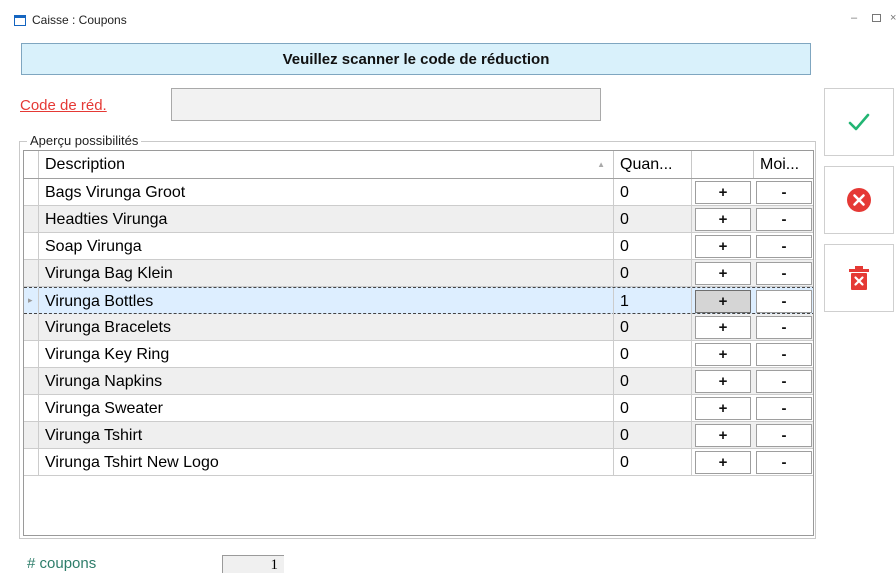  I want to click on confirm-button, so click(859, 122).